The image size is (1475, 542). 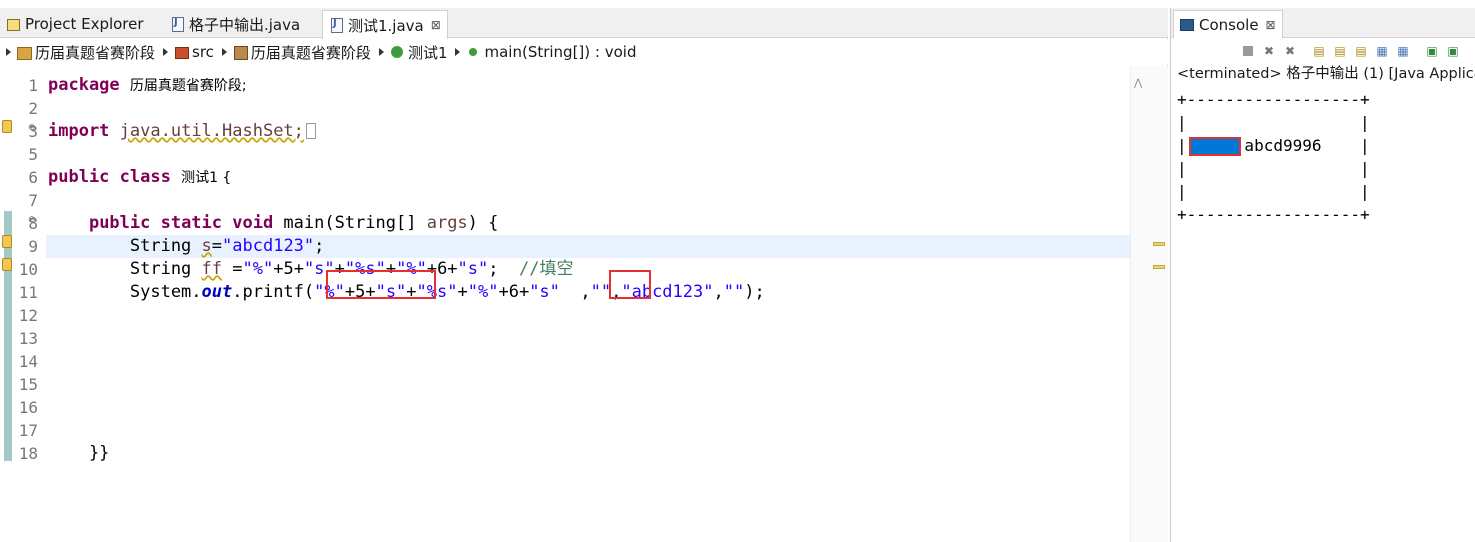 I want to click on code-line-18: }}, so click(x=79, y=453).